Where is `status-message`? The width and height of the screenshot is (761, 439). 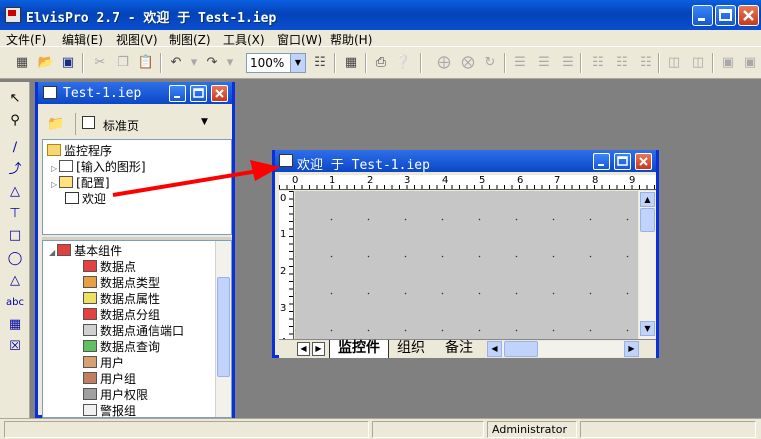
status-message is located at coordinates (186, 429).